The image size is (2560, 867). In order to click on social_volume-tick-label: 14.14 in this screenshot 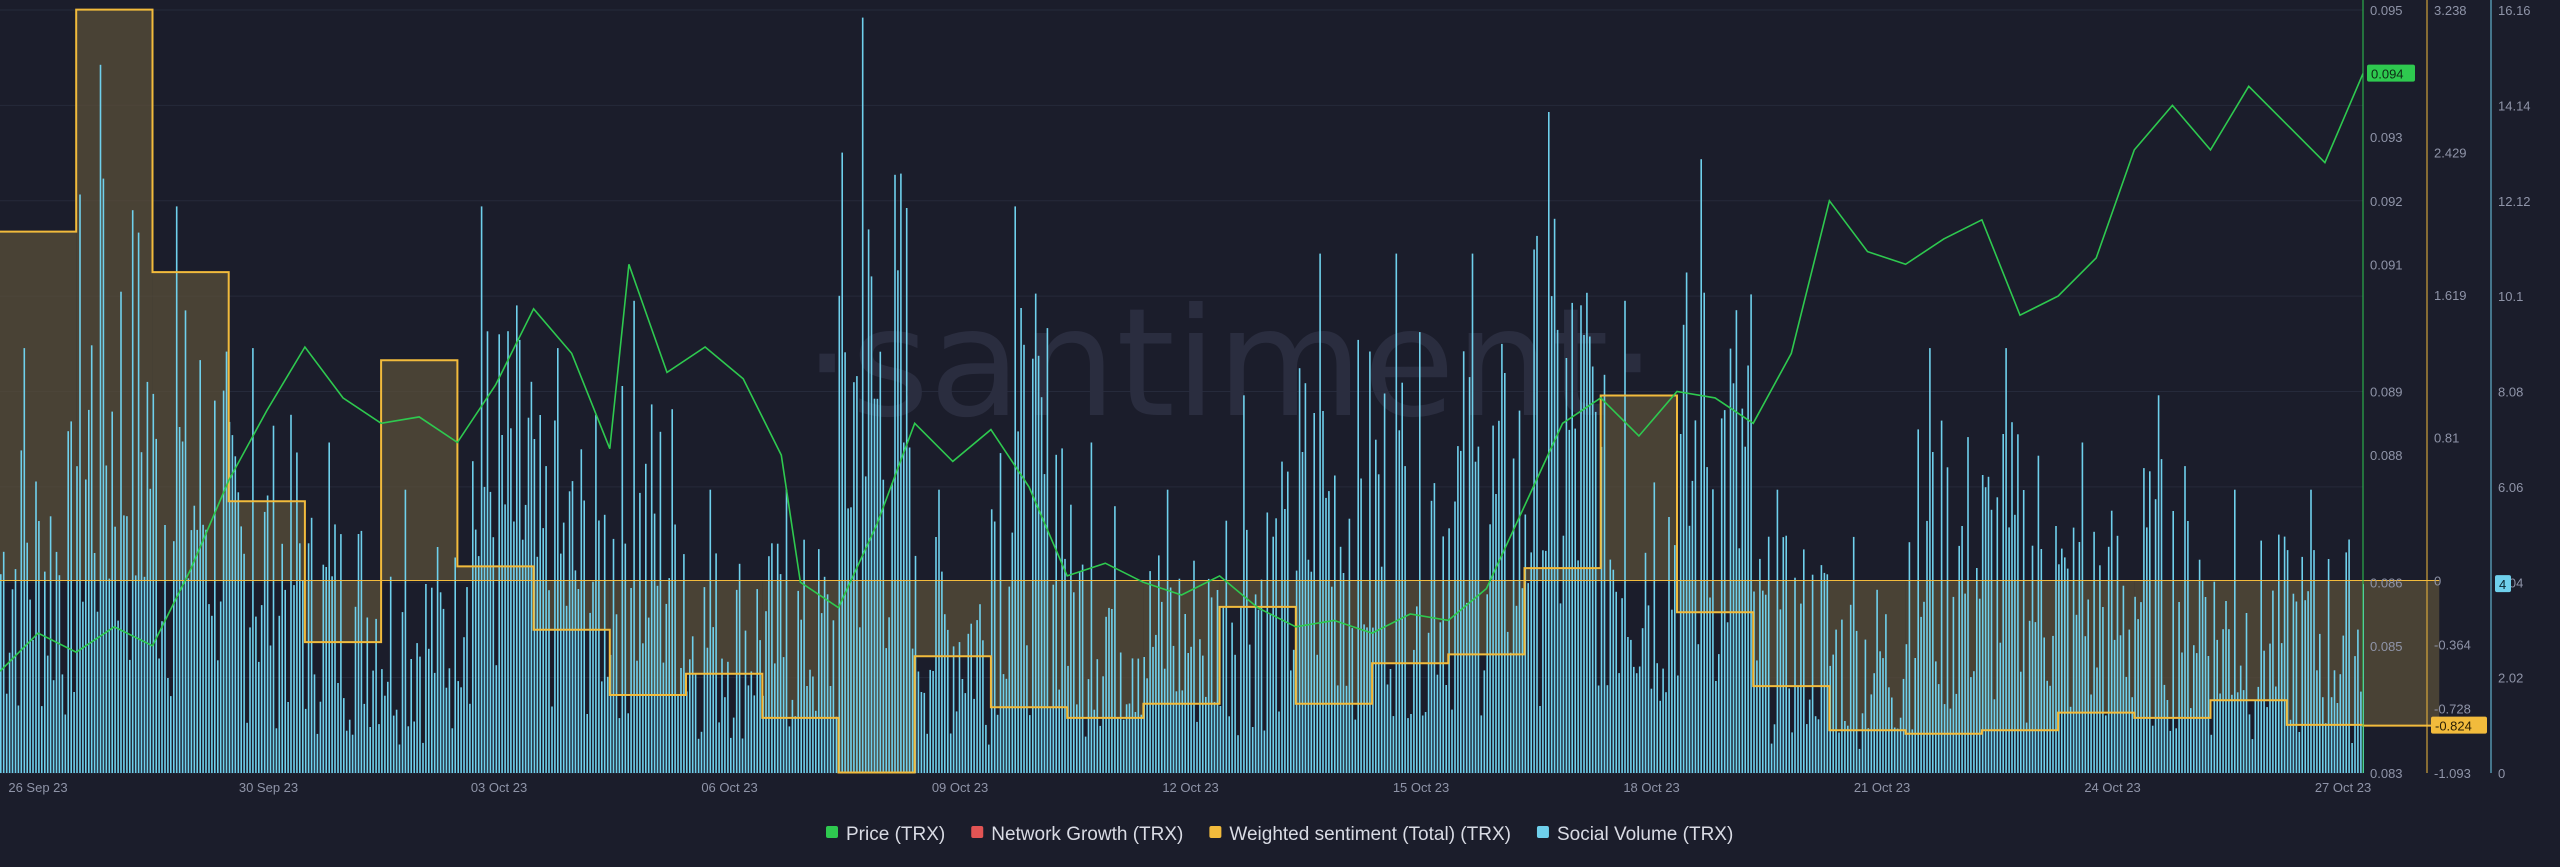, I will do `click(2514, 105)`.